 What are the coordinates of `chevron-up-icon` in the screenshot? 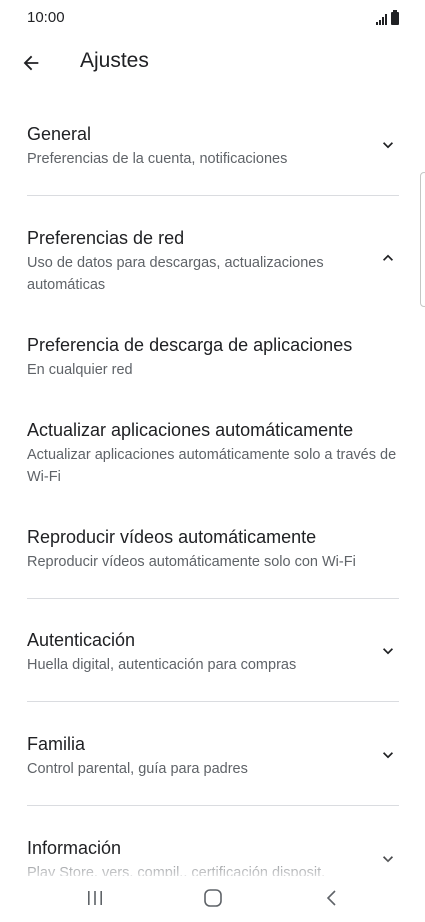 It's located at (388, 258).